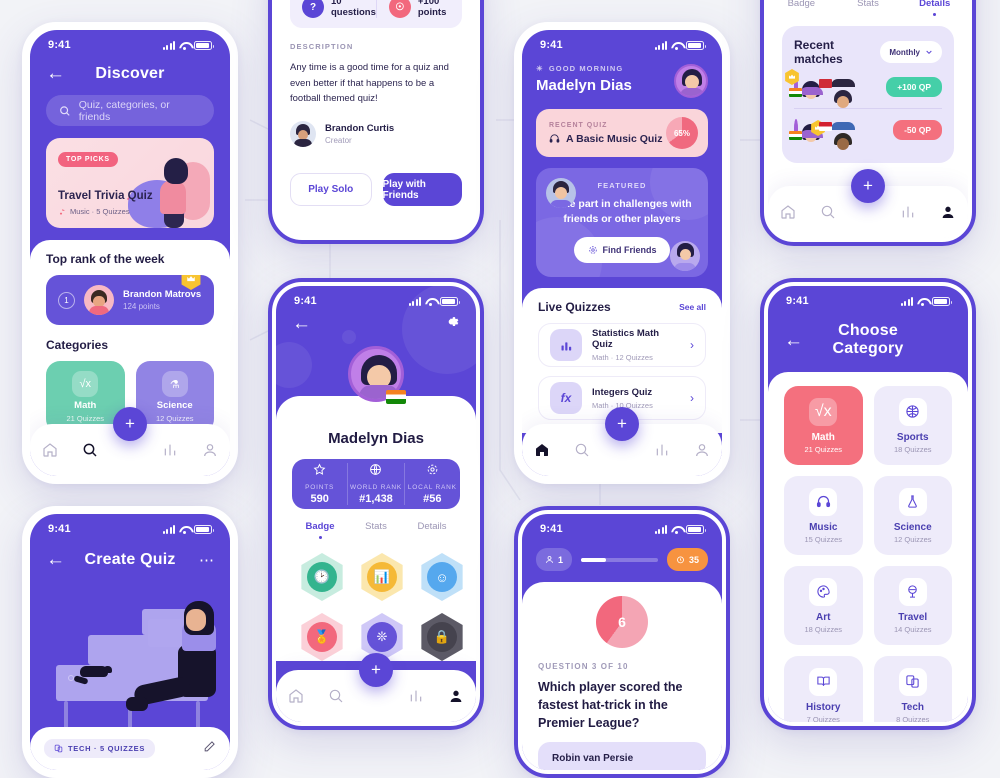  What do you see at coordinates (622, 133) in the screenshot?
I see `recent-quiz-card: RECENT QUIZ A Basic Music Quiz 65%` at bounding box center [622, 133].